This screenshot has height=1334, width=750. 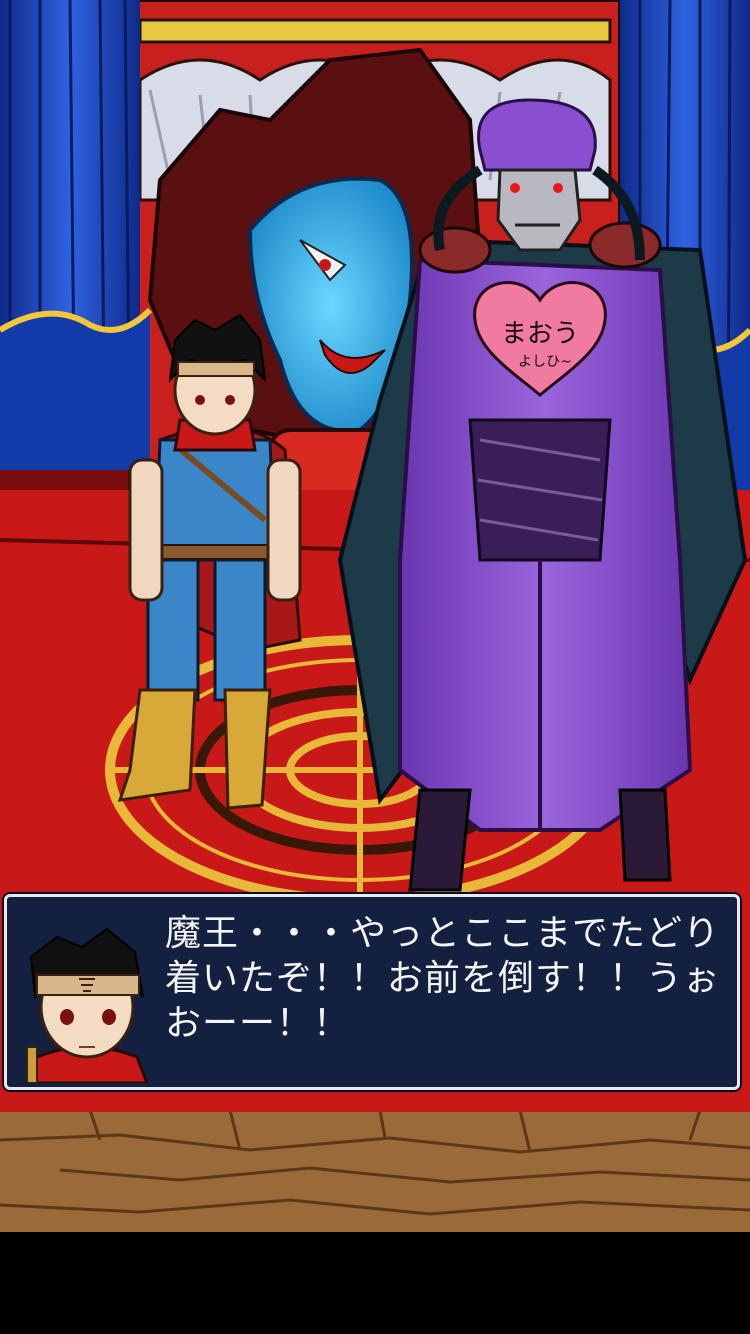 I want to click on dialog-text: 魔王・・・やっとここまでたどり着いたぞ！！お前を倒す！！うぉおーー！！, so click(x=443, y=978).